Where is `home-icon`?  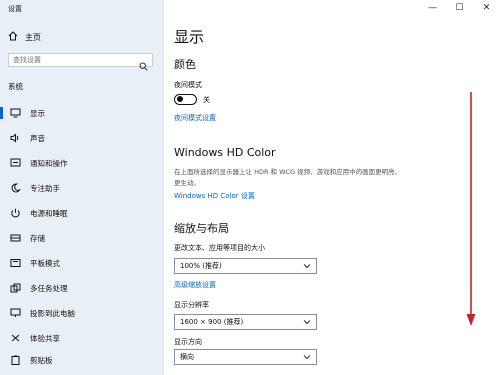
home-icon is located at coordinates (13, 37).